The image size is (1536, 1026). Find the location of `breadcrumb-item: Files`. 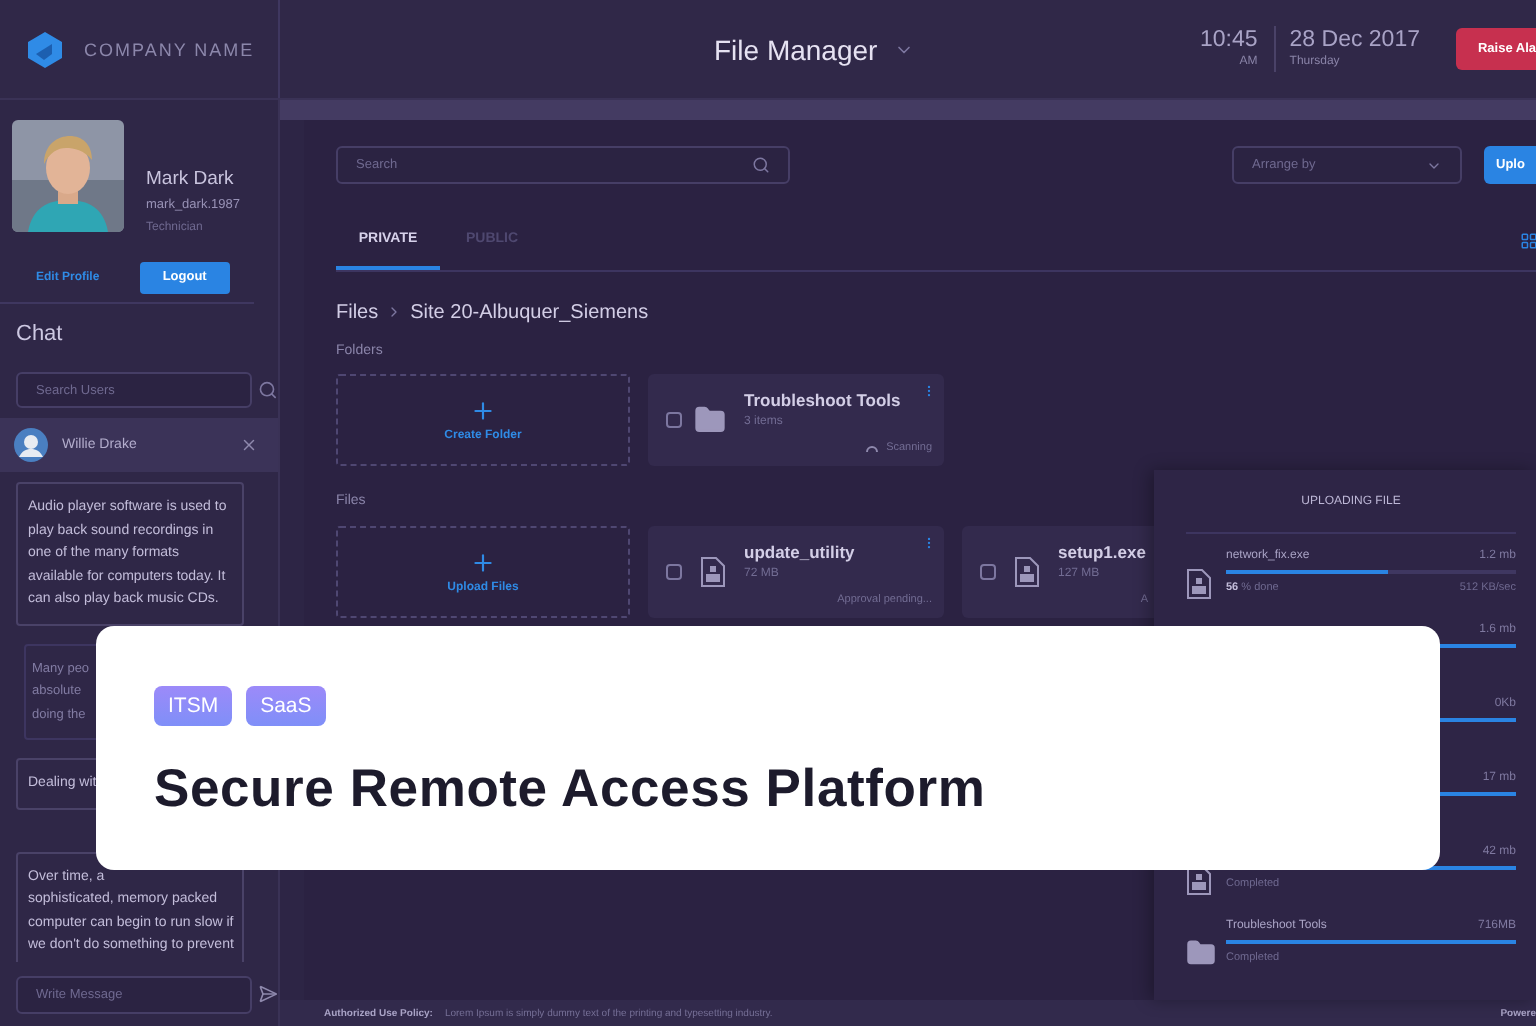

breadcrumb-item: Files is located at coordinates (357, 312).